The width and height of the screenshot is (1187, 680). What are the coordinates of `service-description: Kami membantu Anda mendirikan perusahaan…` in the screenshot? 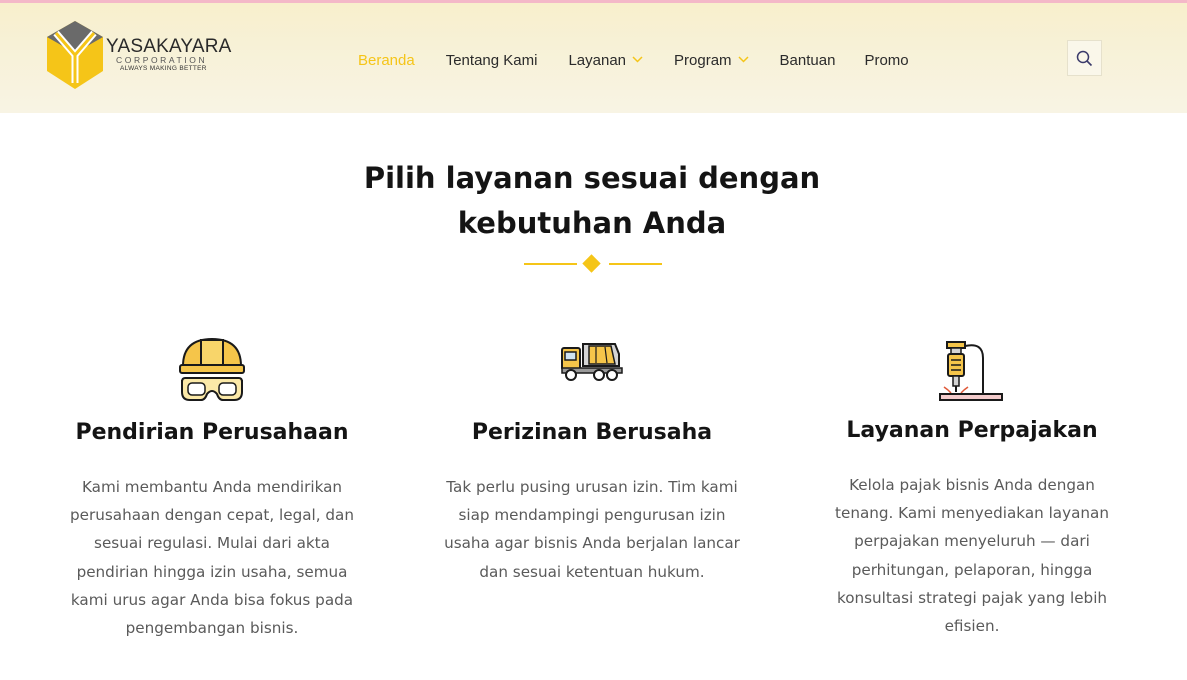 It's located at (212, 557).